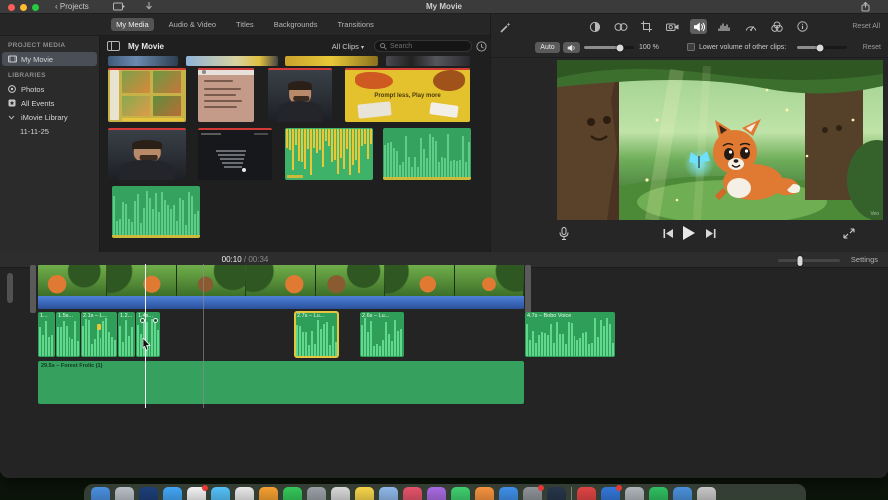  What do you see at coordinates (547, 47) in the screenshot?
I see `auto-volume-button: Auto` at bounding box center [547, 47].